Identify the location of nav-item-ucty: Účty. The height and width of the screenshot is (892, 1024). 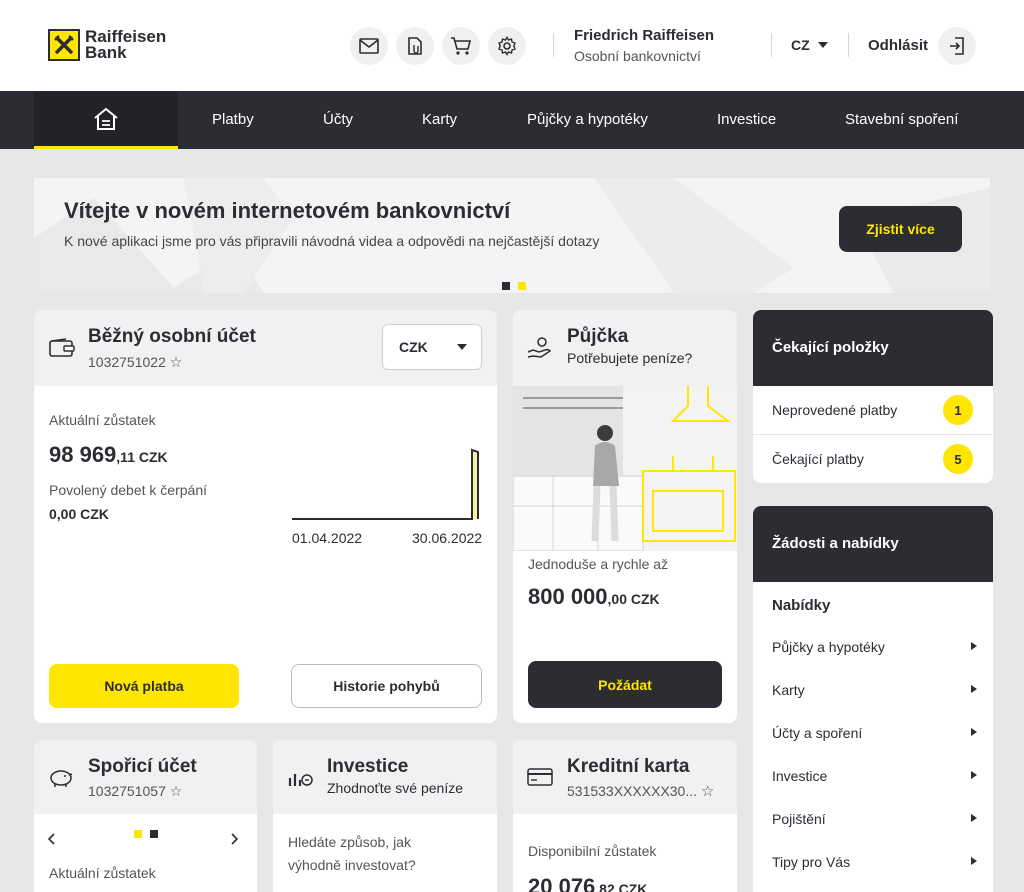
(338, 119).